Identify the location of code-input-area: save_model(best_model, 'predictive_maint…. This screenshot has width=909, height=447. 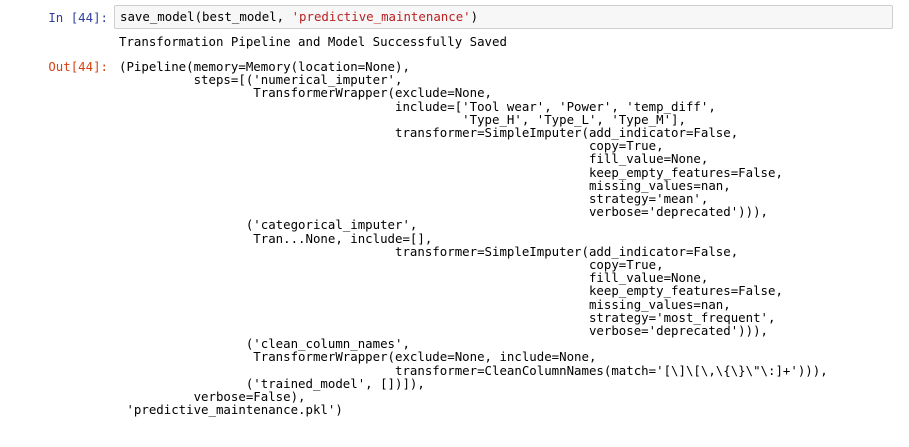
(503, 17).